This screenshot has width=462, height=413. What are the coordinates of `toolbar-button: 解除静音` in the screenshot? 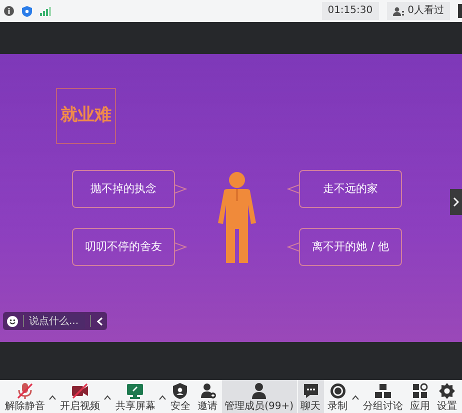 It's located at (25, 396).